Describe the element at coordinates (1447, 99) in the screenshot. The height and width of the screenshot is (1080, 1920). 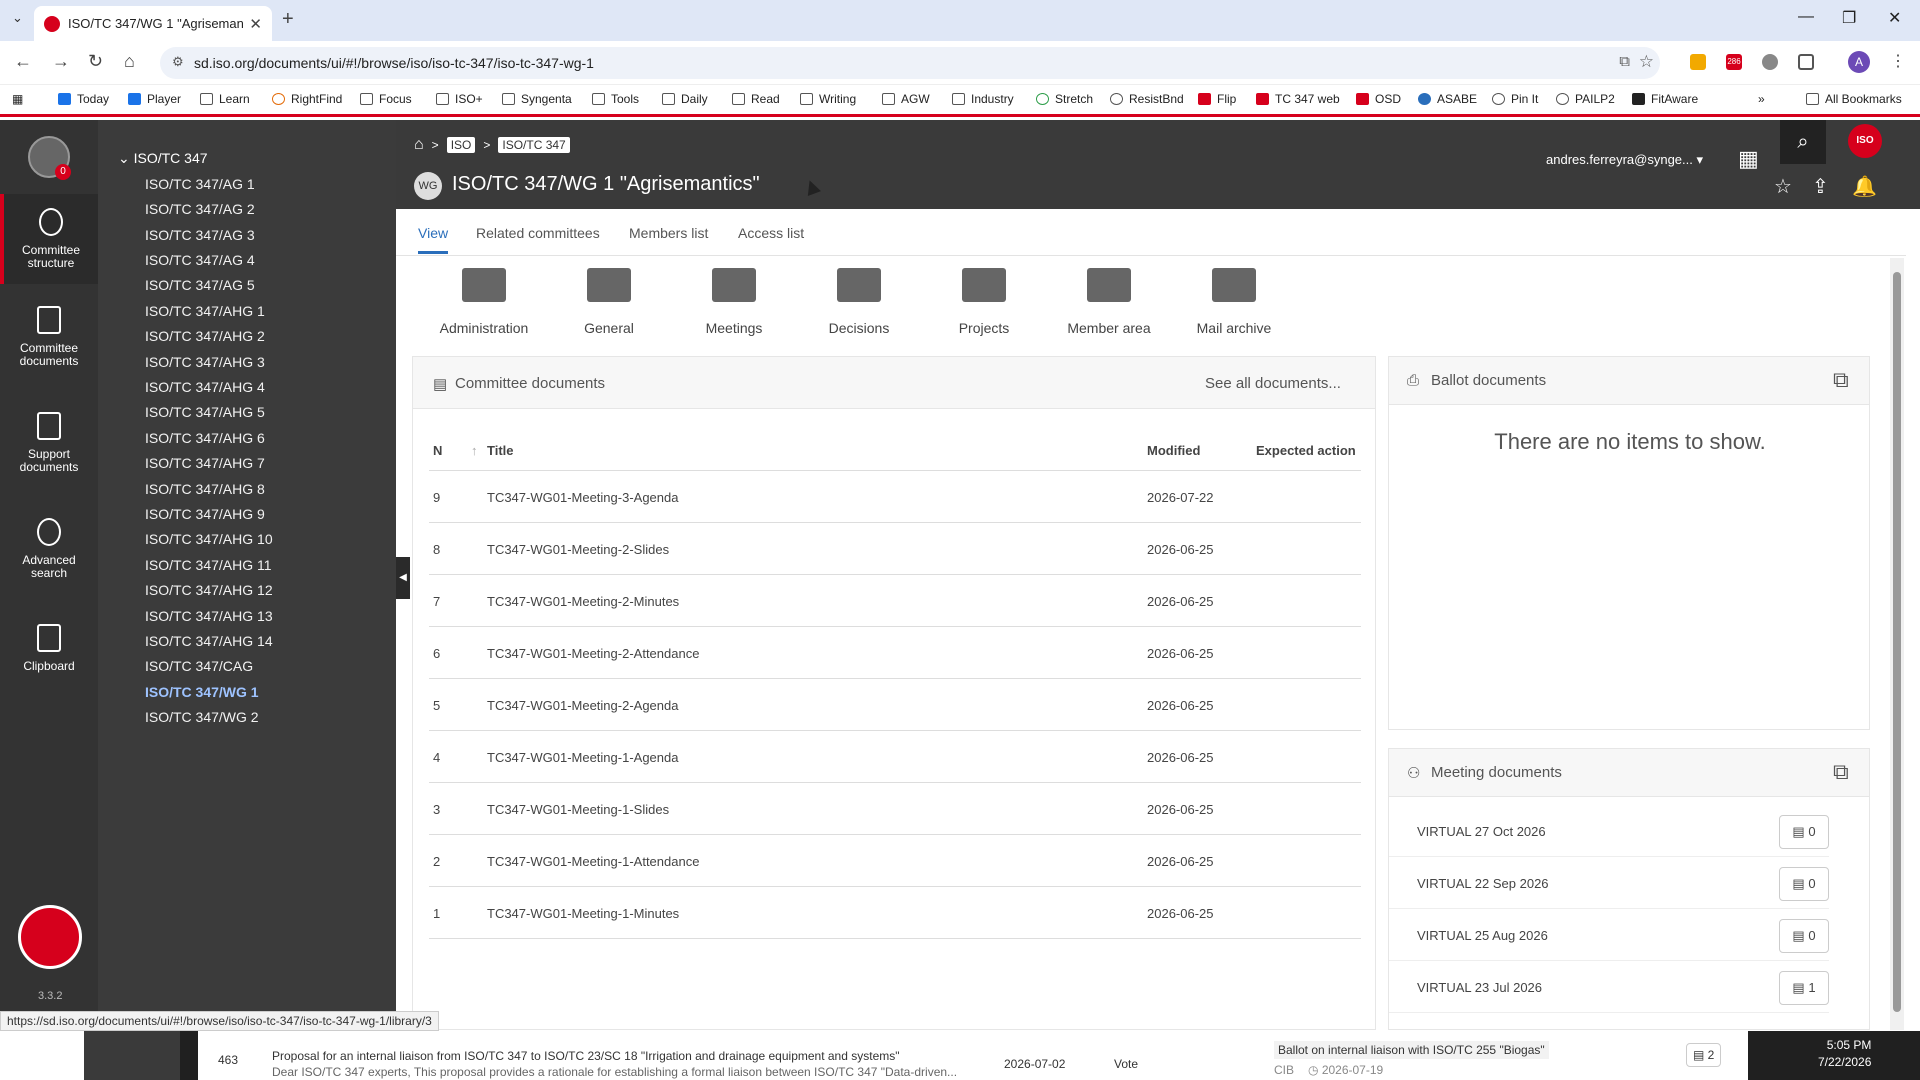
I see `bookmark-asabe: ASABE` at that location.